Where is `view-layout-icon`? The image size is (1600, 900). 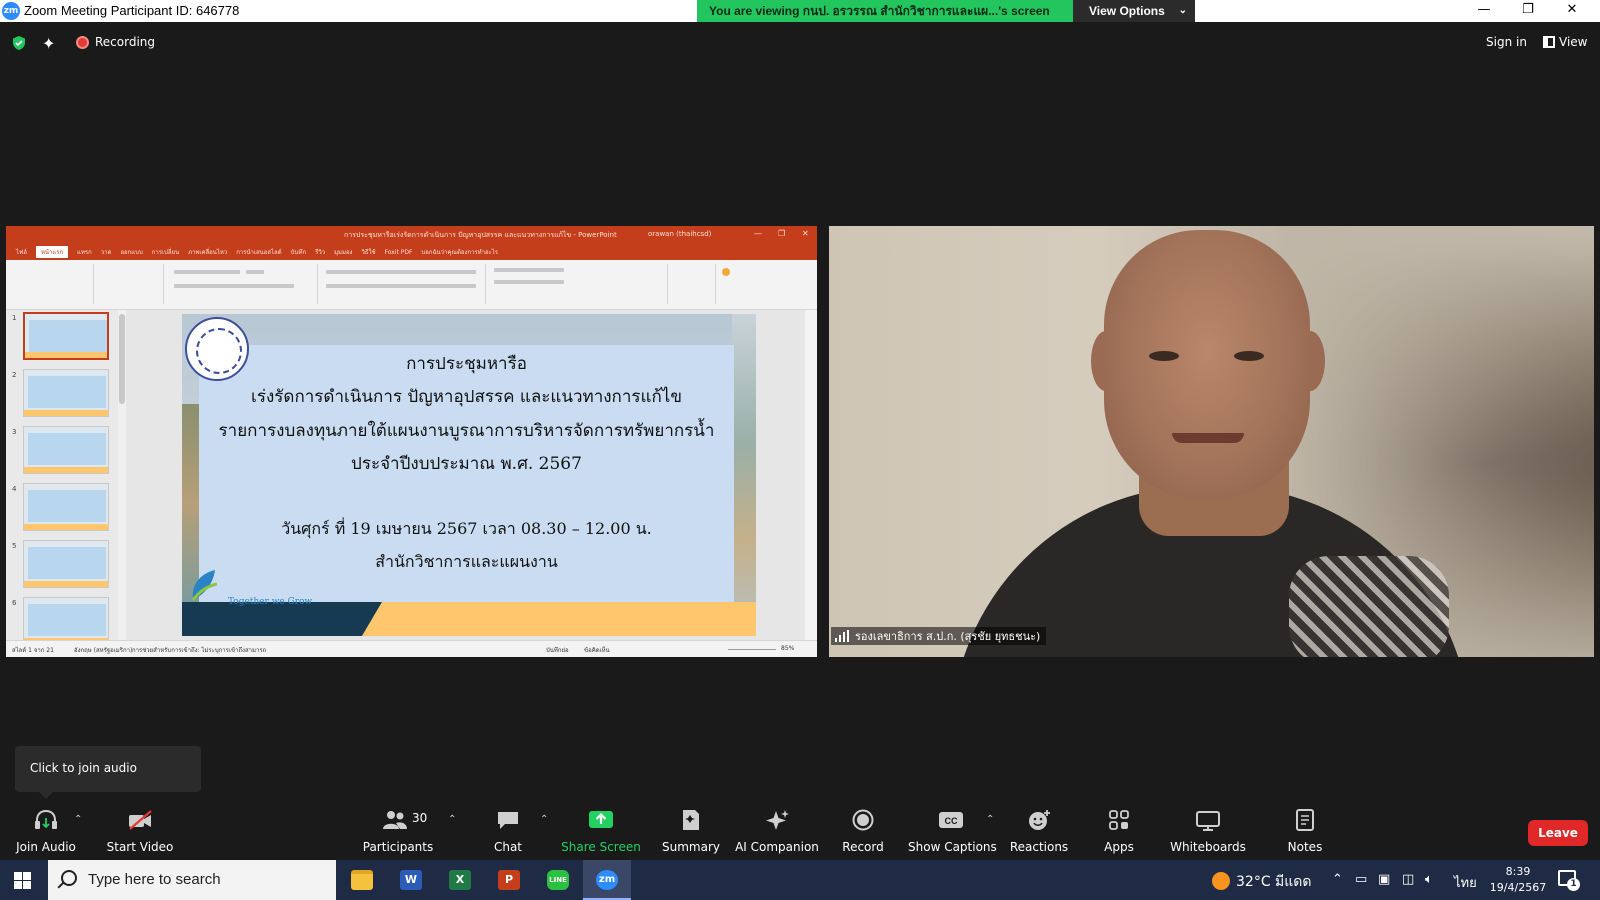 view-layout-icon is located at coordinates (1549, 42).